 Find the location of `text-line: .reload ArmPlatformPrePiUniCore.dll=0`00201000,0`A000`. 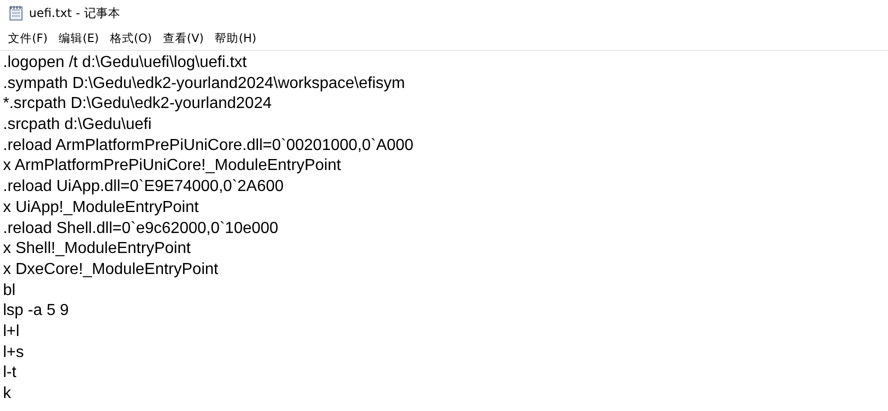

text-line: .reload ArmPlatformPrePiUniCore.dll=0`00201000,0`A000 is located at coordinates (208, 146).